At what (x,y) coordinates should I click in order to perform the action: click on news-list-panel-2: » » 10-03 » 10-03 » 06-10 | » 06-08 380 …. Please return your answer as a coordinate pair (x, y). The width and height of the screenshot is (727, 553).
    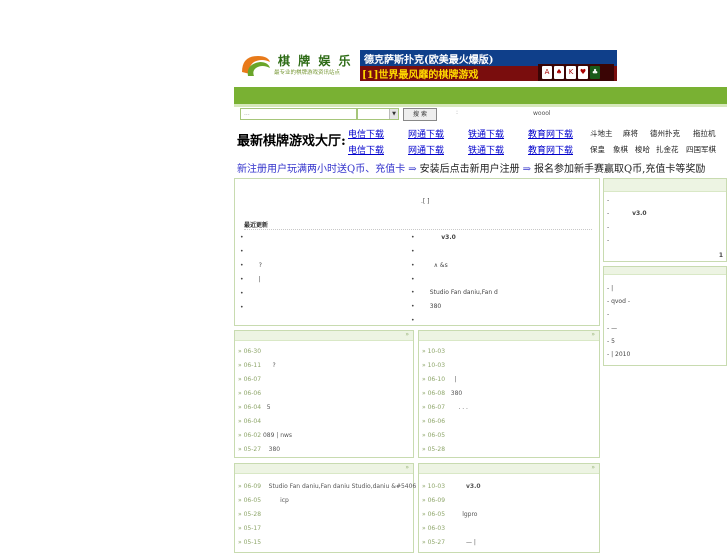
    Looking at the image, I should click on (509, 394).